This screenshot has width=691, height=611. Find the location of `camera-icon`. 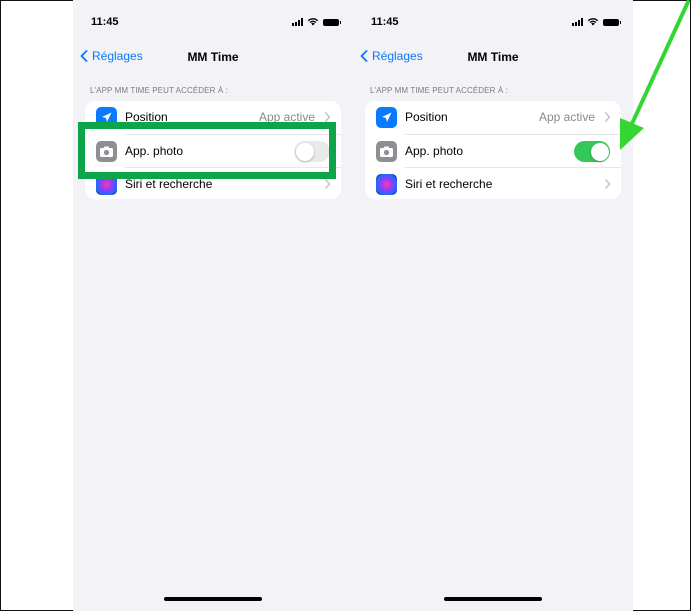

camera-icon is located at coordinates (386, 151).